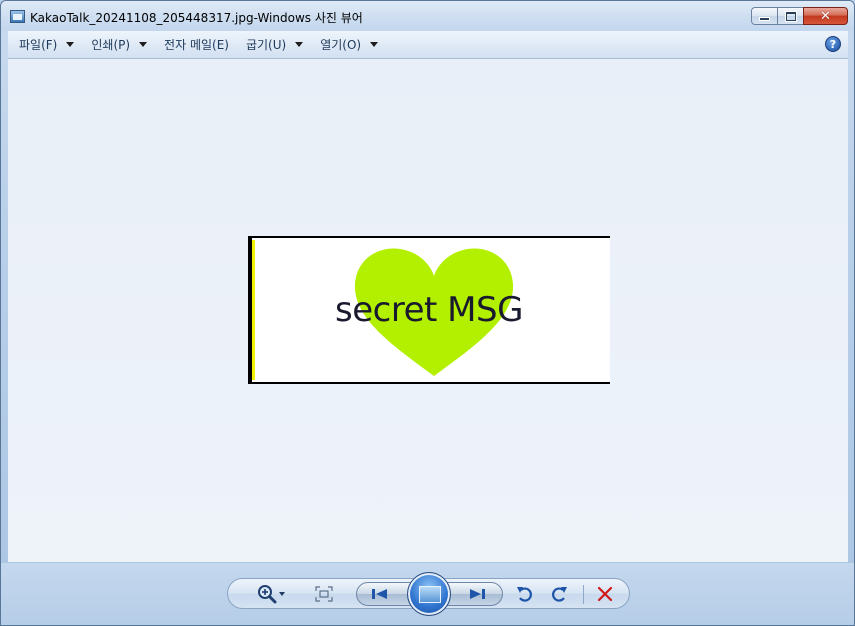  I want to click on menu-email: 전자 메일(E), so click(196, 44).